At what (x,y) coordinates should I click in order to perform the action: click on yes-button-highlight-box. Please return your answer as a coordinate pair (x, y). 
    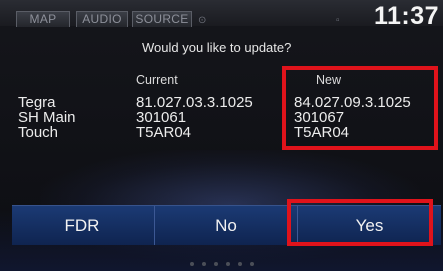
    Looking at the image, I should click on (360, 222).